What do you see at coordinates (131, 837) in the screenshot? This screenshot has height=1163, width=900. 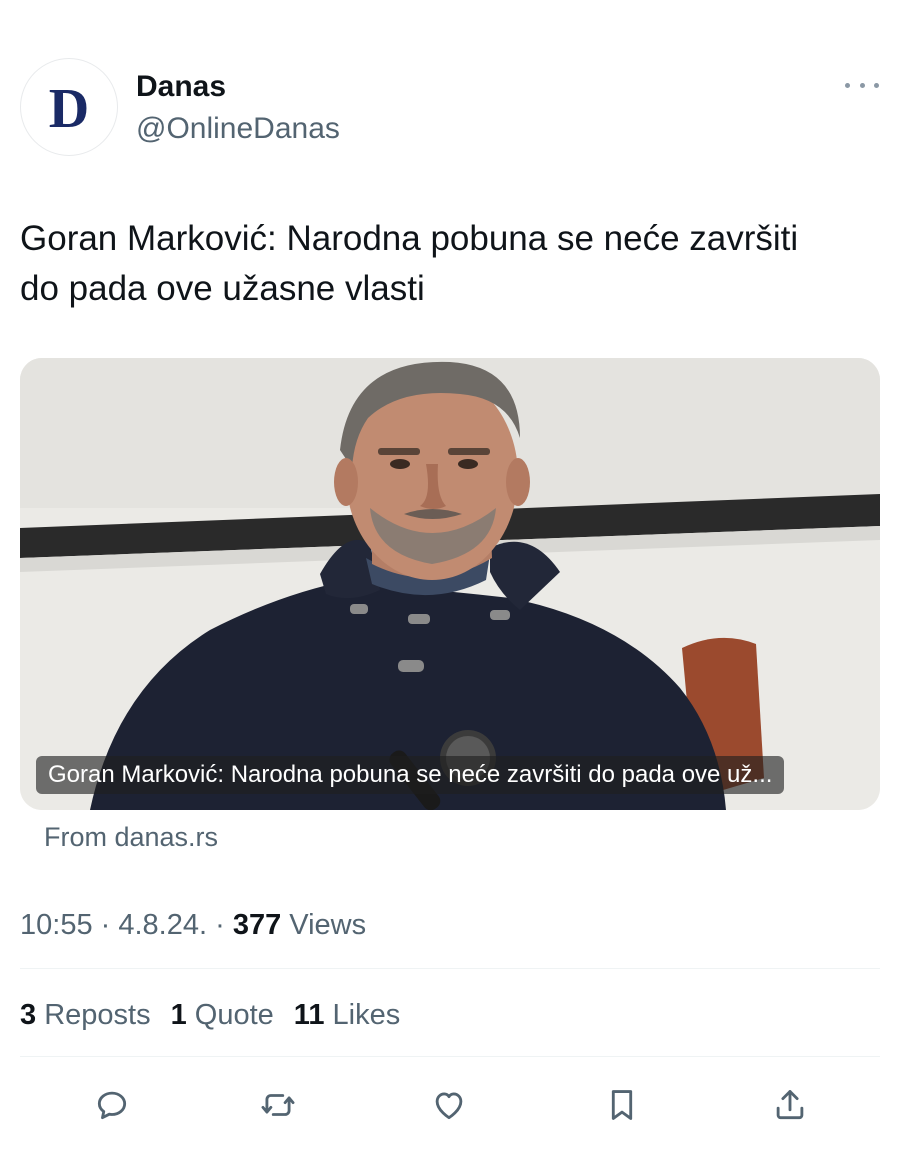 I see `card-source-link: From danas.rs` at bounding box center [131, 837].